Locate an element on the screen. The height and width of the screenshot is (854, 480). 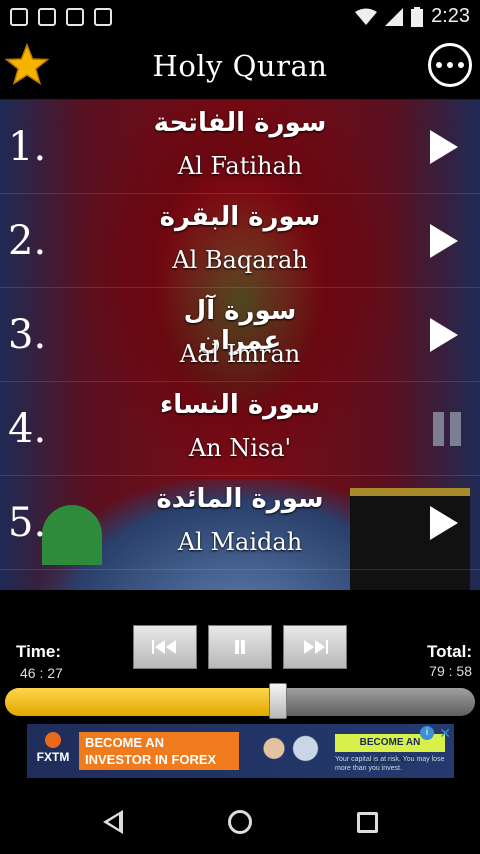
next-button is located at coordinates (315, 647).